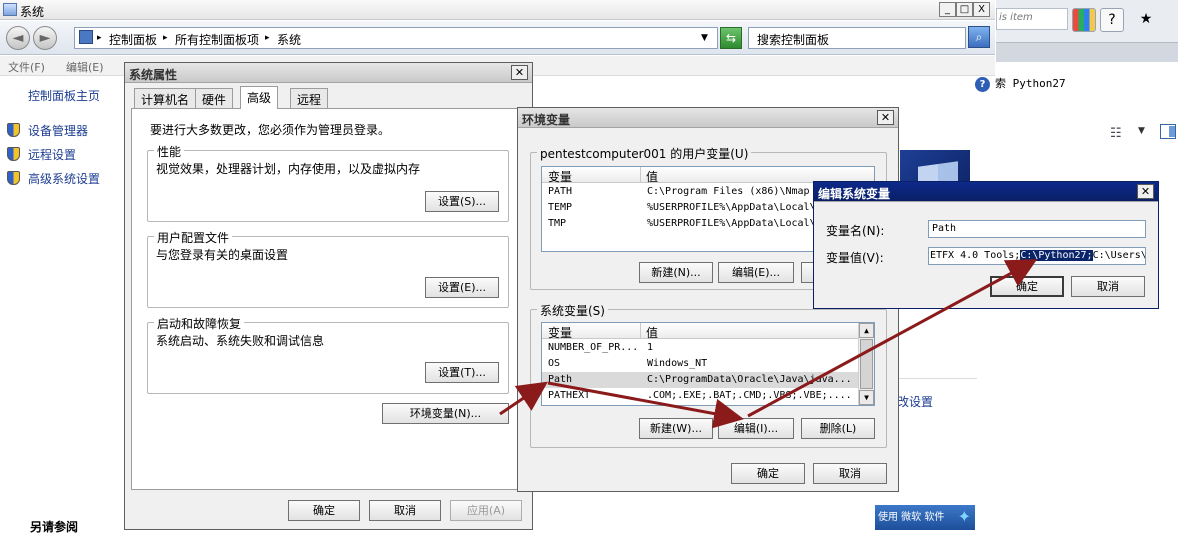  Describe the element at coordinates (704, 38) in the screenshot. I see `address-dropdown-icon: ▼` at that location.